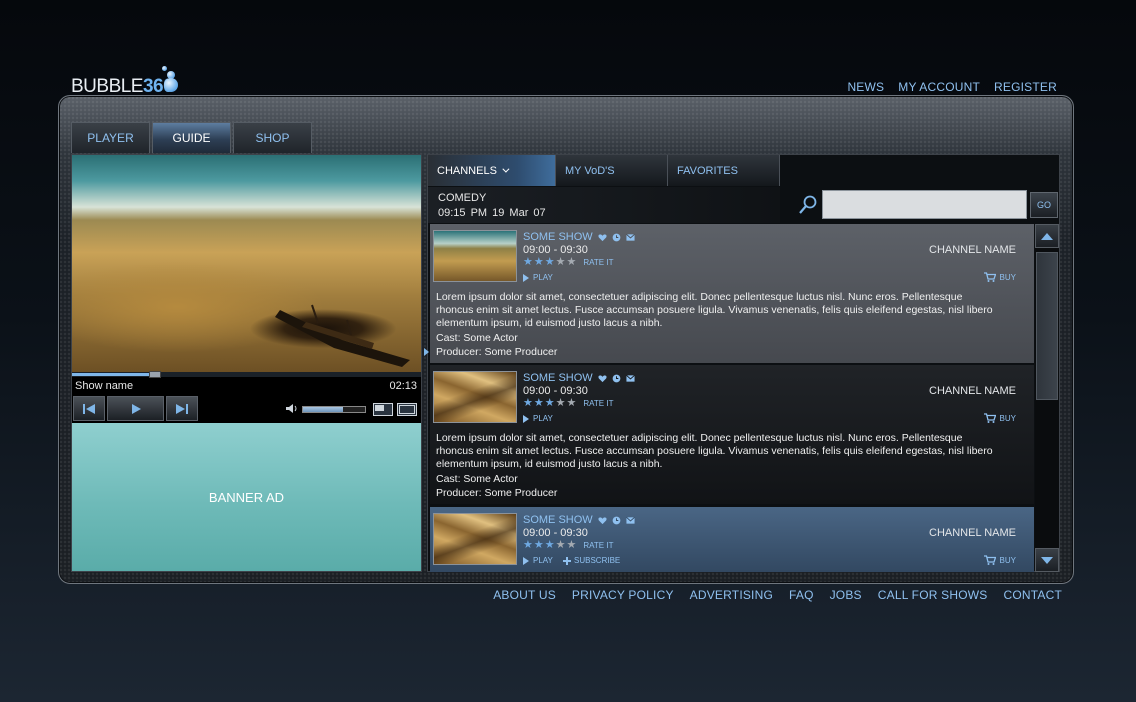 Image resolution: width=1136 pixels, height=702 pixels. I want to click on tab-guide: GUIDE, so click(191, 137).